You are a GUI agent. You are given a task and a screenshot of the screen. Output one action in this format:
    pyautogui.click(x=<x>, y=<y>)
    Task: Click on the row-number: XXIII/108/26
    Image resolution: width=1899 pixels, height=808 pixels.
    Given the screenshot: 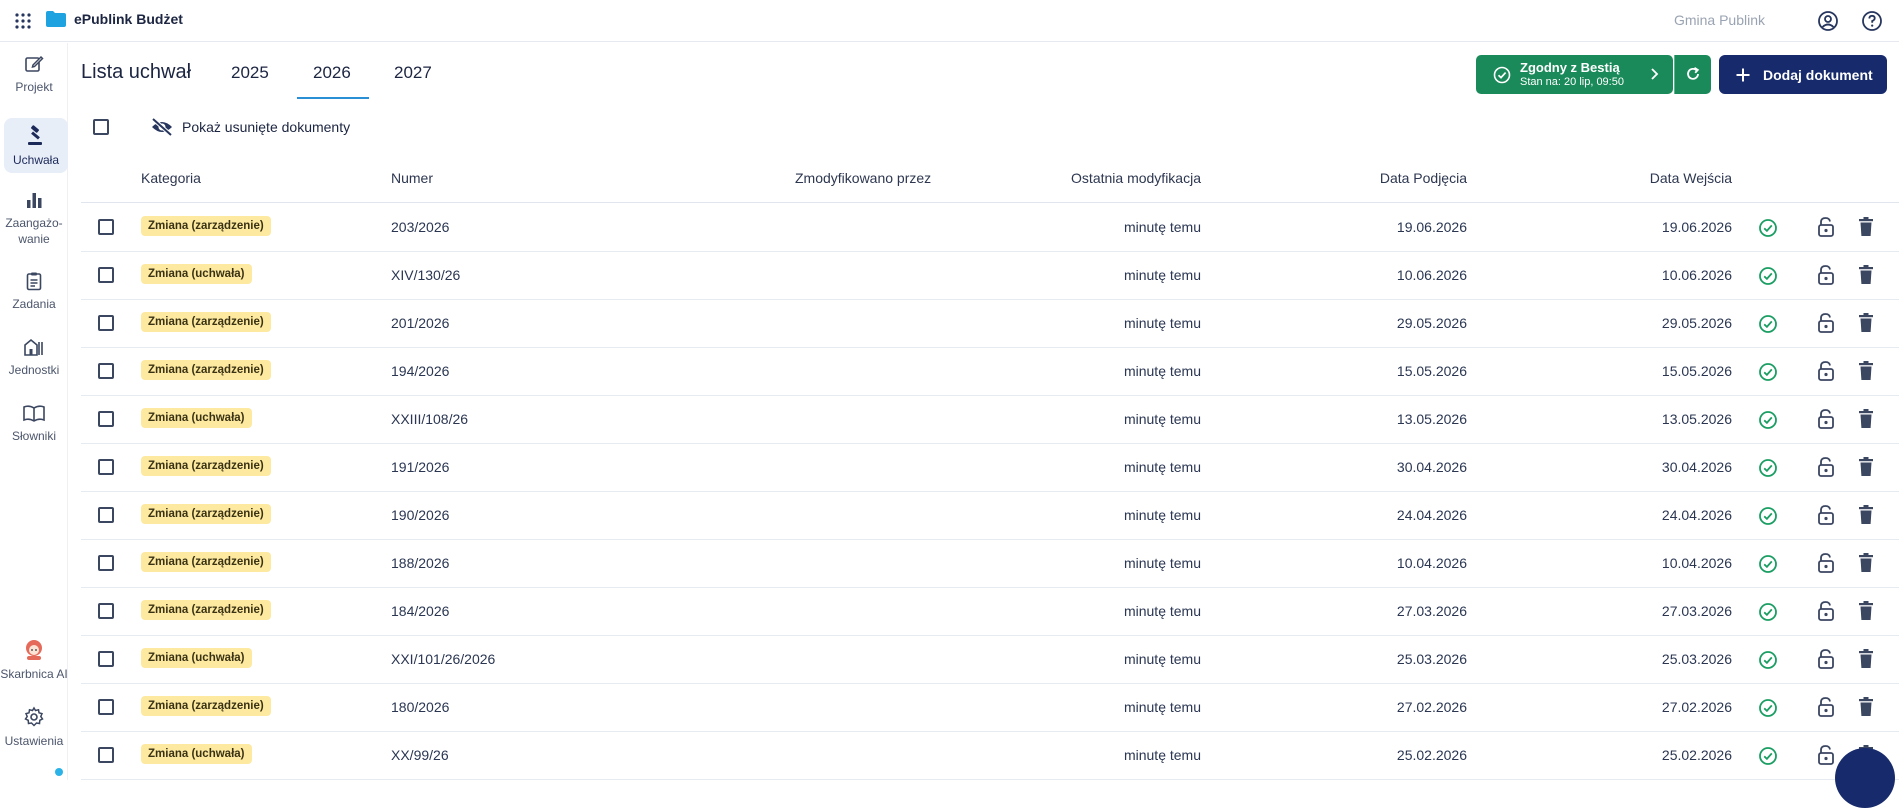 What is the action you would take?
    pyautogui.click(x=429, y=419)
    